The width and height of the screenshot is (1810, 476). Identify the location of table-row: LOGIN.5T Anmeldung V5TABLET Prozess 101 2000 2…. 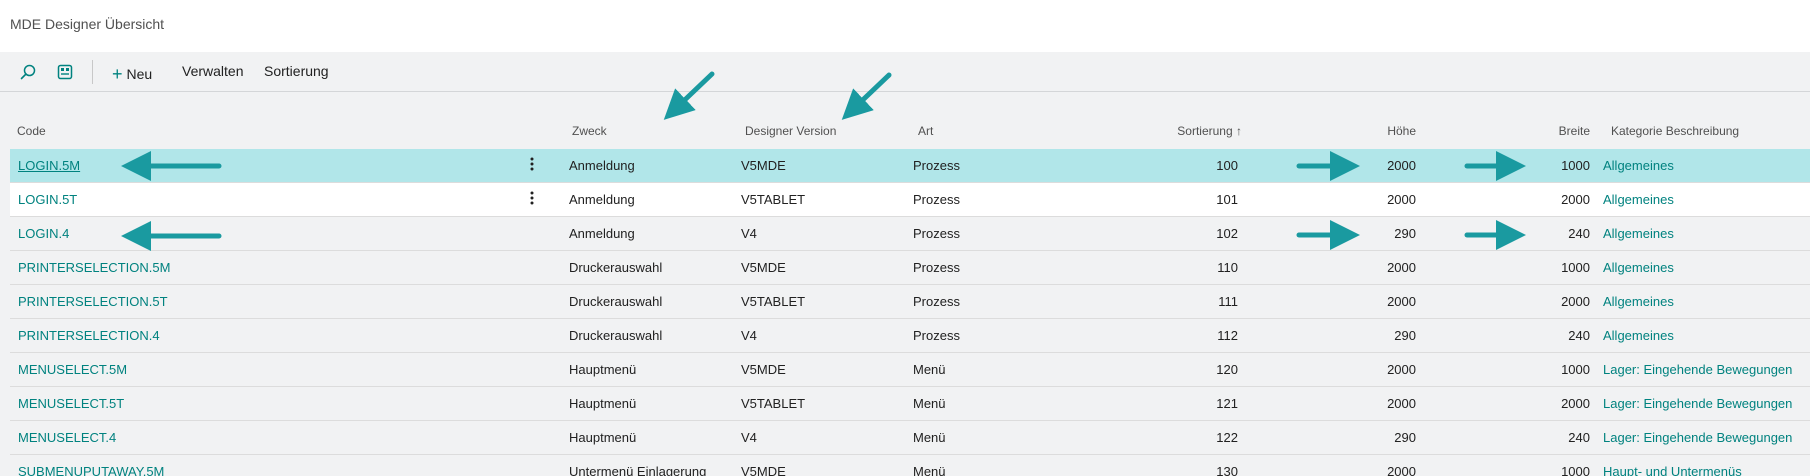
(910, 200).